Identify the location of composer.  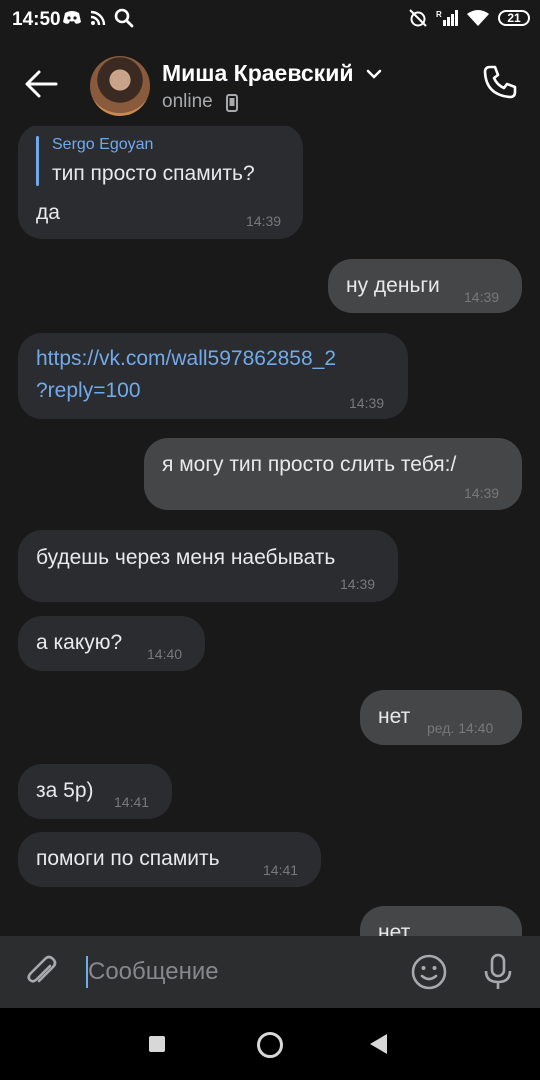
(270, 972).